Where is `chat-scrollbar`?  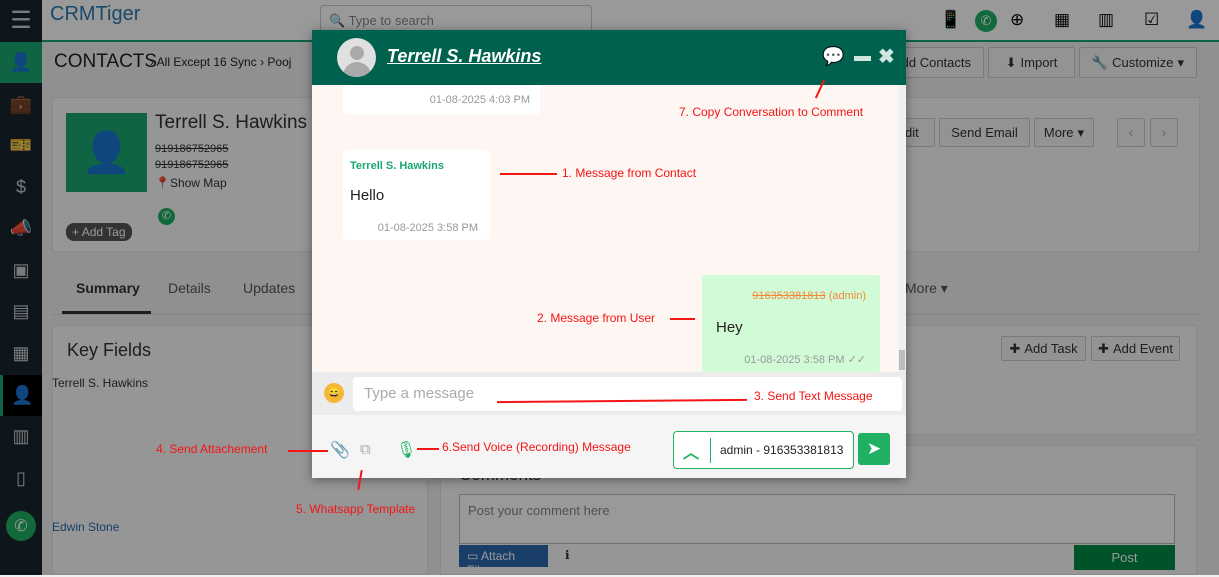
chat-scrollbar is located at coordinates (902, 228).